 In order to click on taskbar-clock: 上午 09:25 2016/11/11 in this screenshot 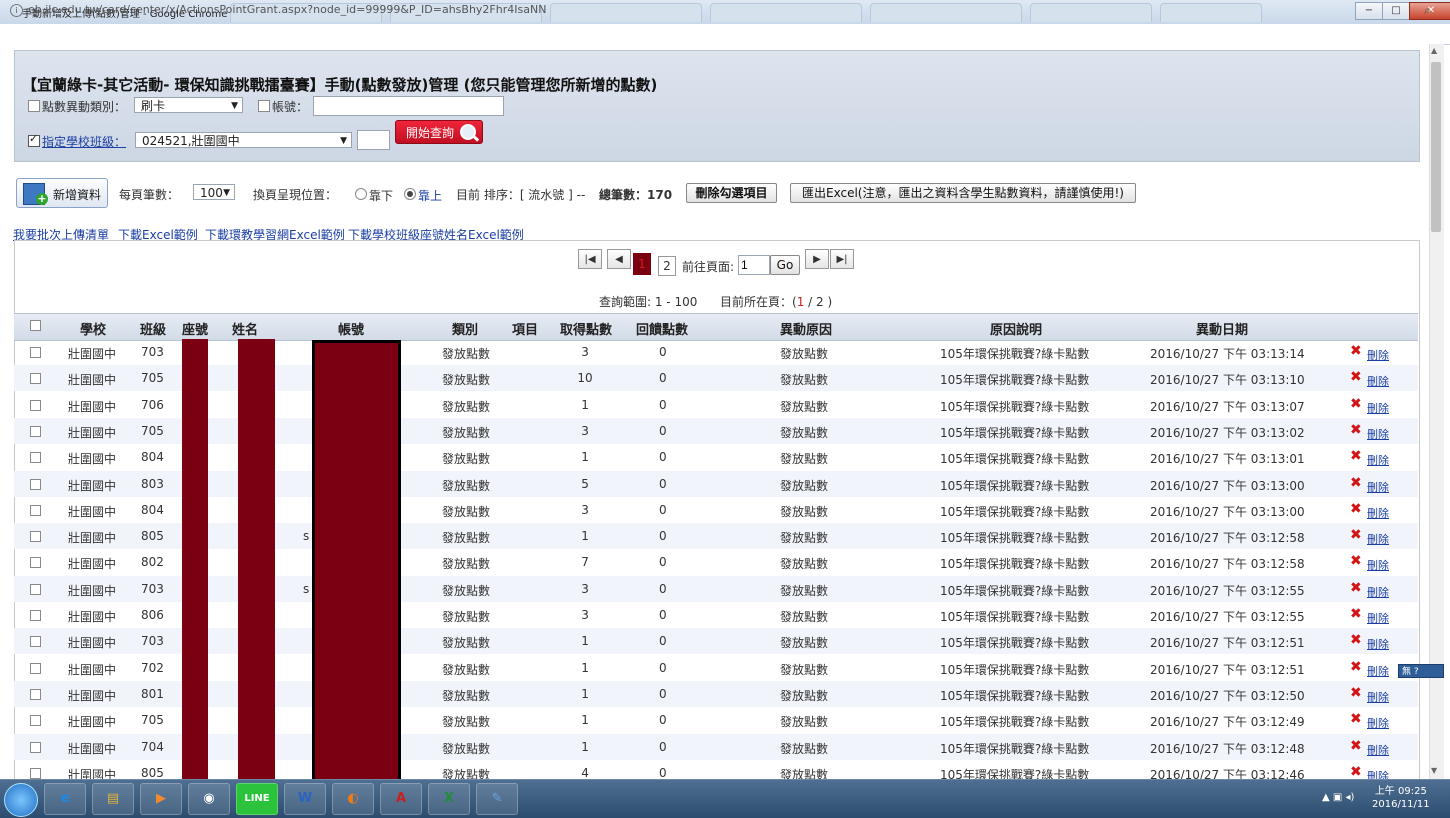, I will do `click(1401, 798)`.